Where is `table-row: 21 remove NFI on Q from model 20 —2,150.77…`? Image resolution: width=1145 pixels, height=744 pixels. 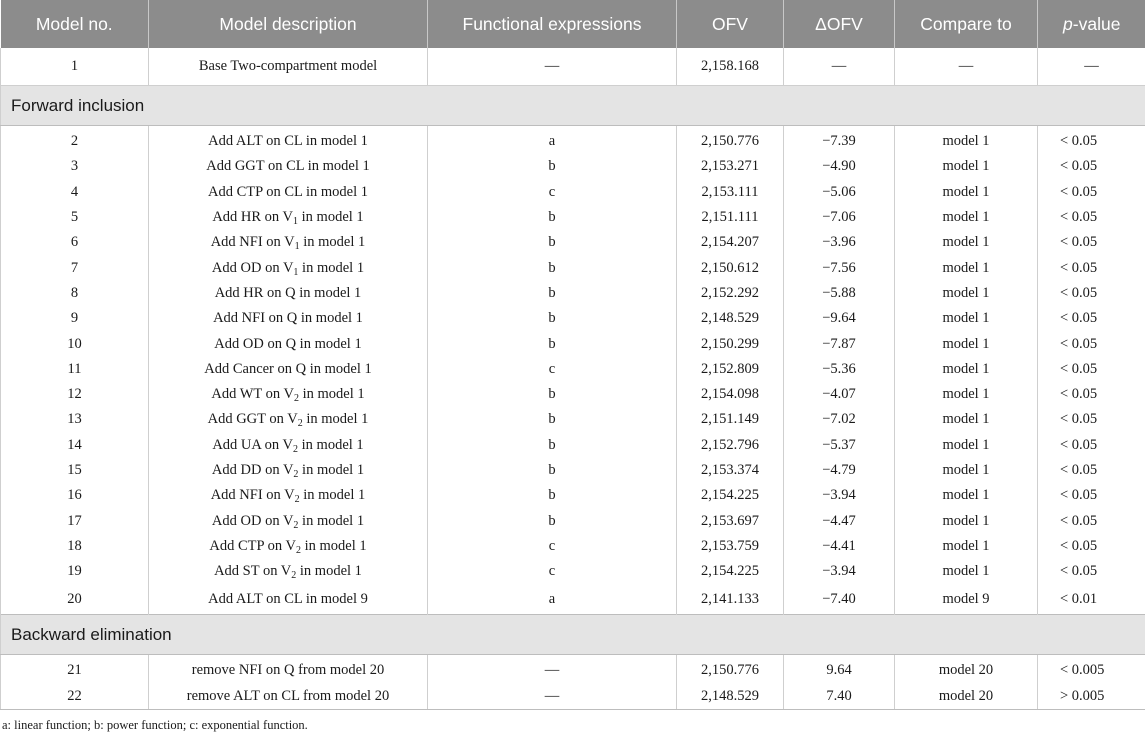 table-row: 21 remove NFI on Q from model 20 —2,150.77… is located at coordinates (572, 669).